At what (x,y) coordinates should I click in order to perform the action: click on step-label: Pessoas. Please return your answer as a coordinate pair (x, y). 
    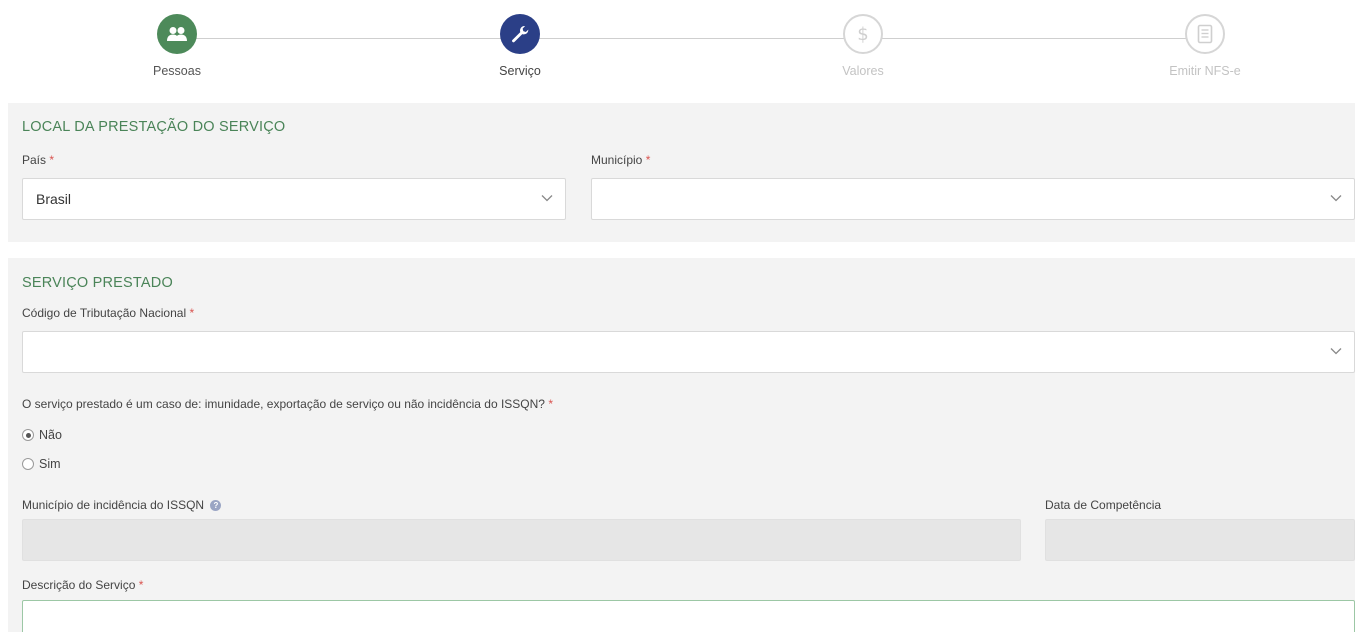
    Looking at the image, I should click on (177, 71).